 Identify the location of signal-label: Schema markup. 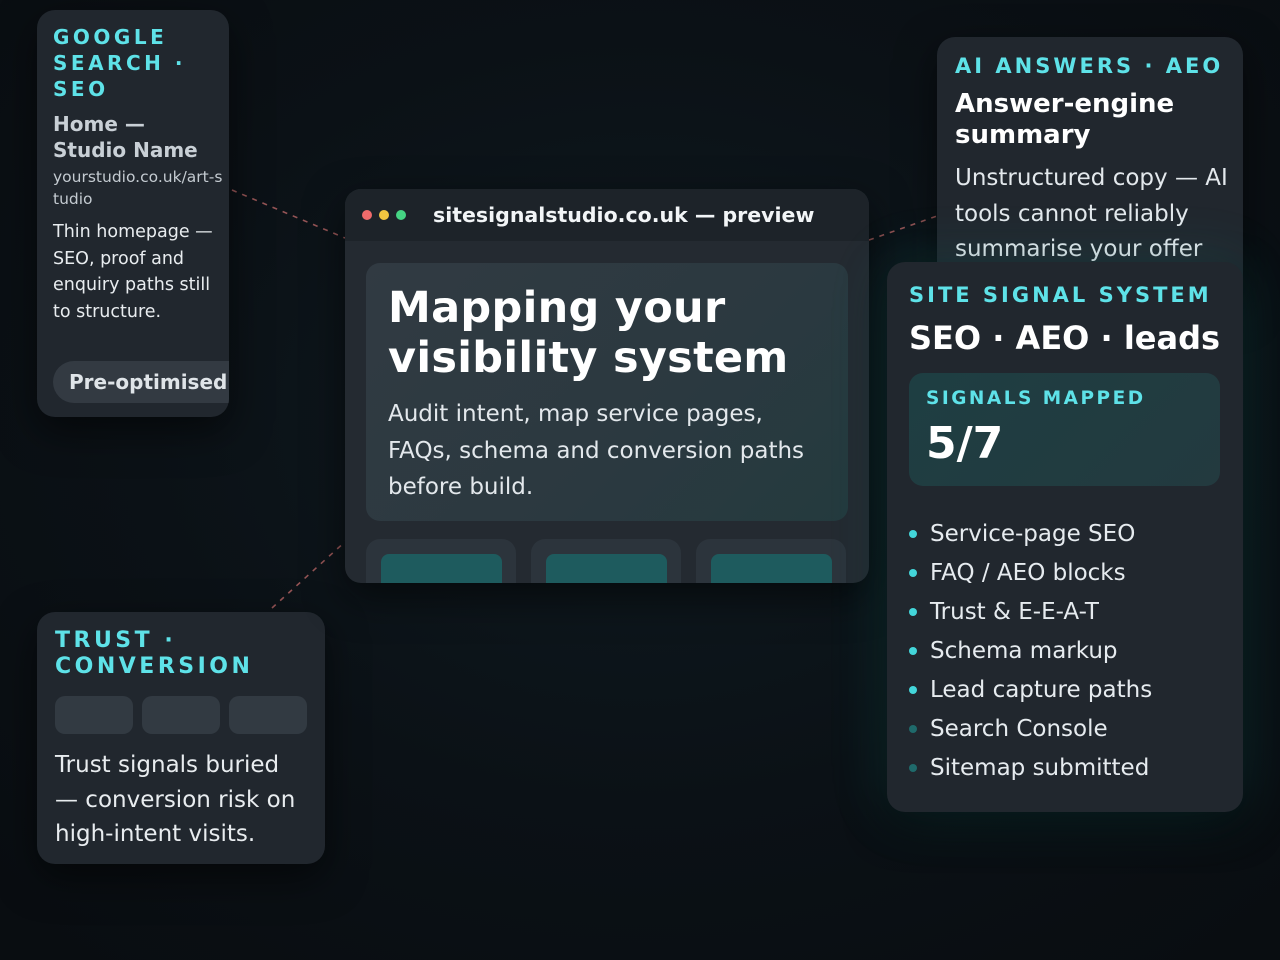
(1024, 650).